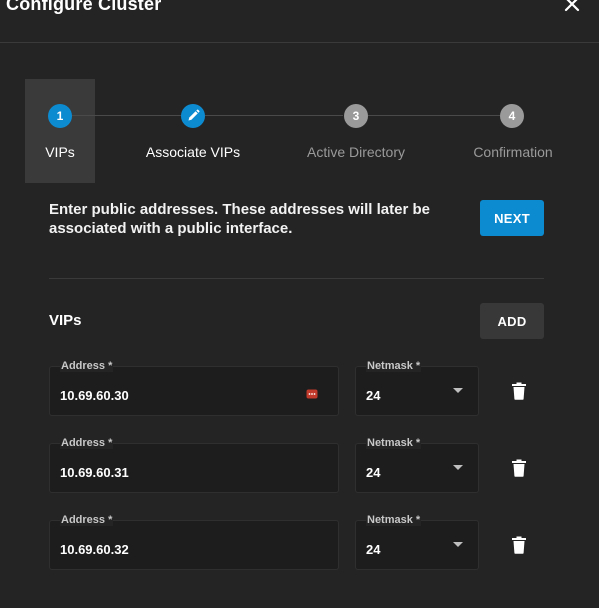  What do you see at coordinates (299, 21) in the screenshot?
I see `dialog-header: Configure Cluster` at bounding box center [299, 21].